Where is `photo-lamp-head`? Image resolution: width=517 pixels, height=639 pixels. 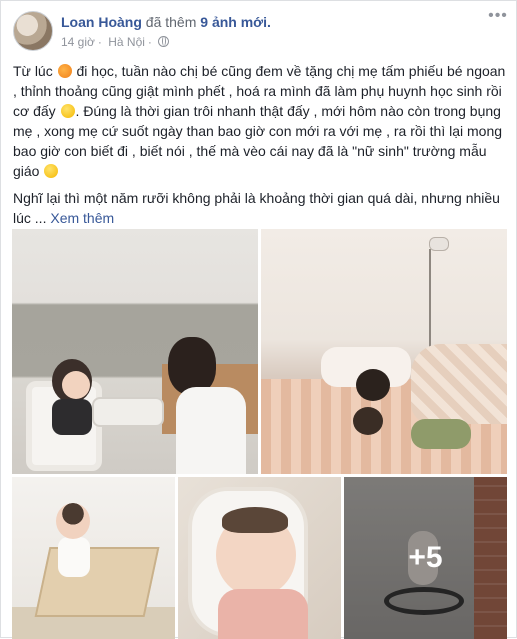
photo-lamp-head is located at coordinates (439, 244).